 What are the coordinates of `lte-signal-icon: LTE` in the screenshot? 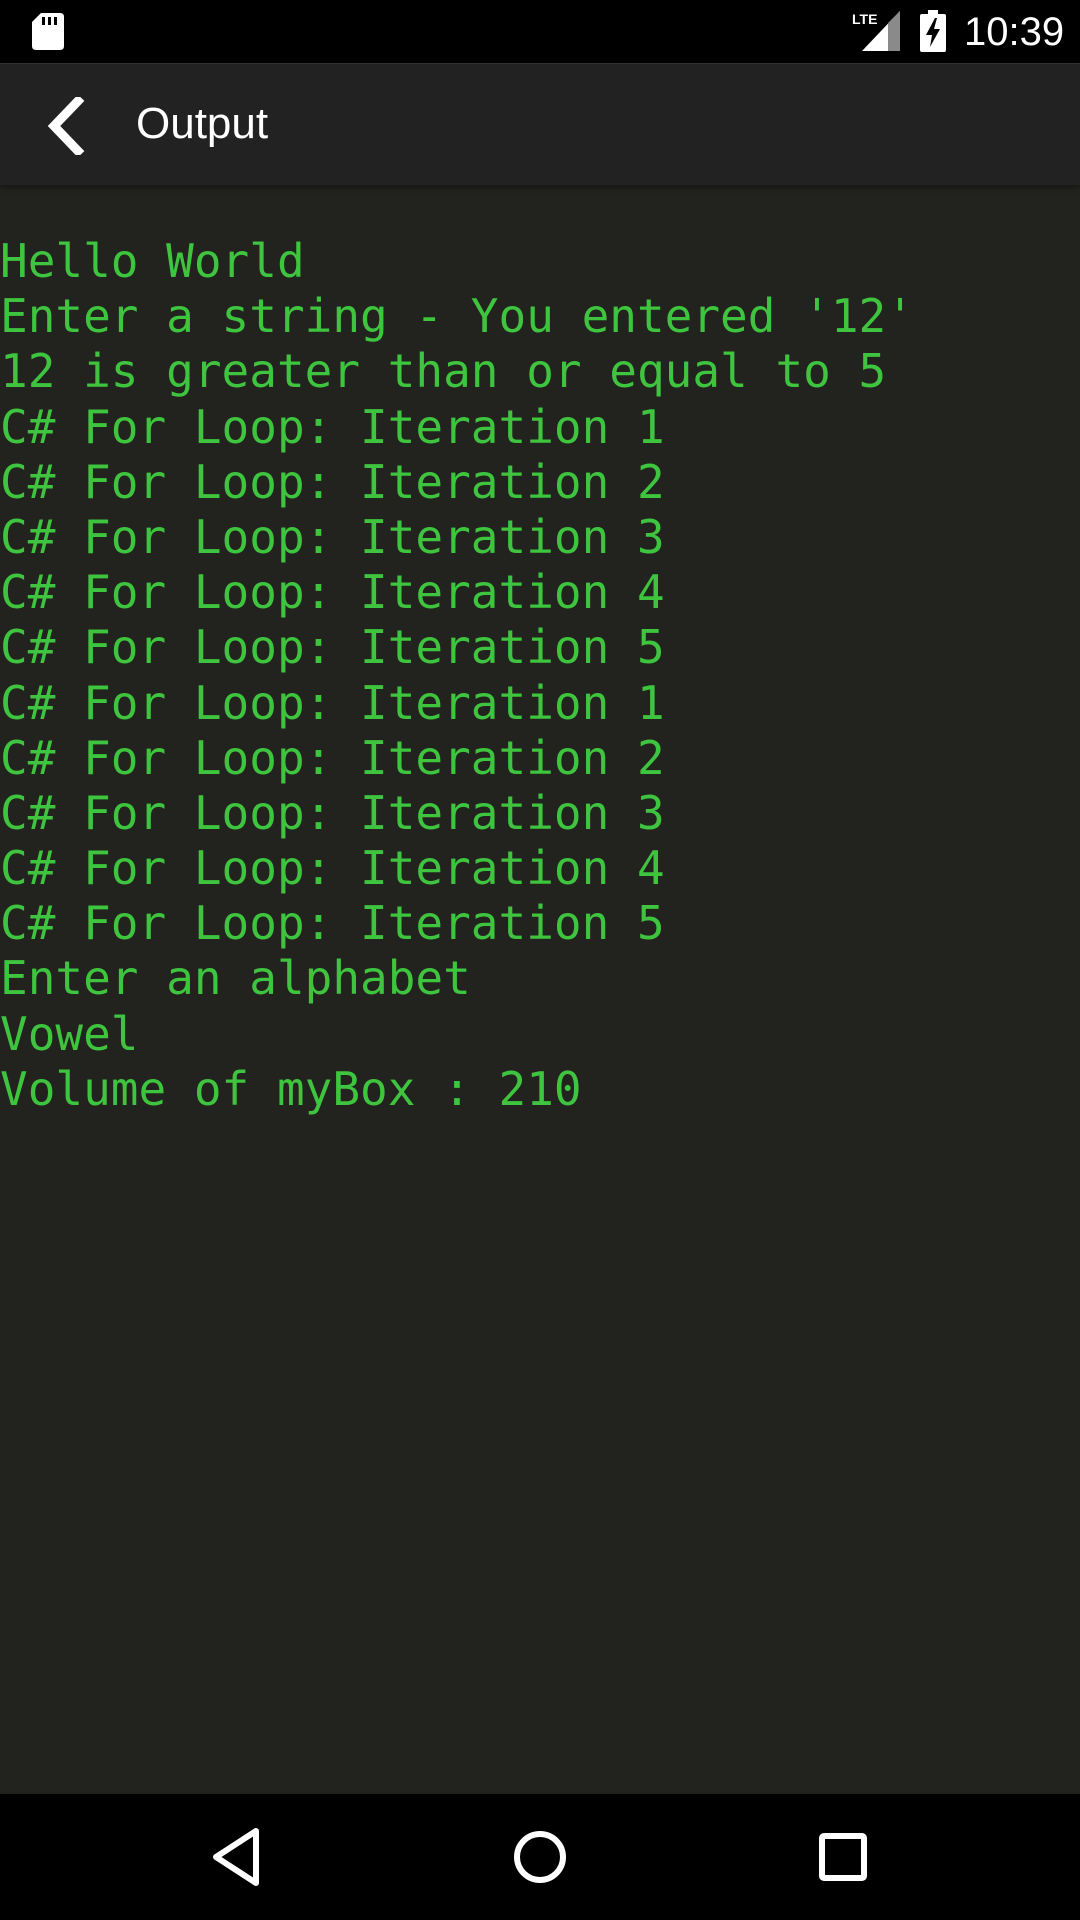 It's located at (876, 31).